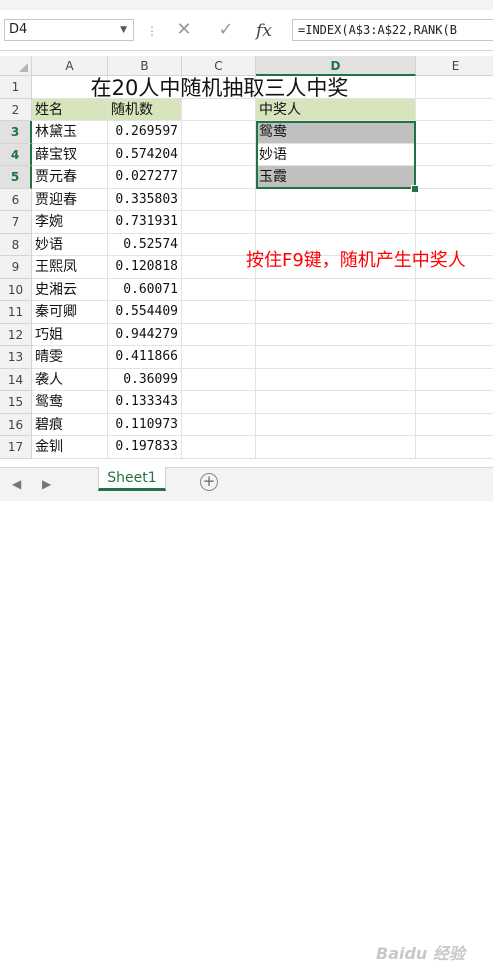 This screenshot has width=493, height=964. I want to click on random-value-cell: 0.36099, so click(145, 379).